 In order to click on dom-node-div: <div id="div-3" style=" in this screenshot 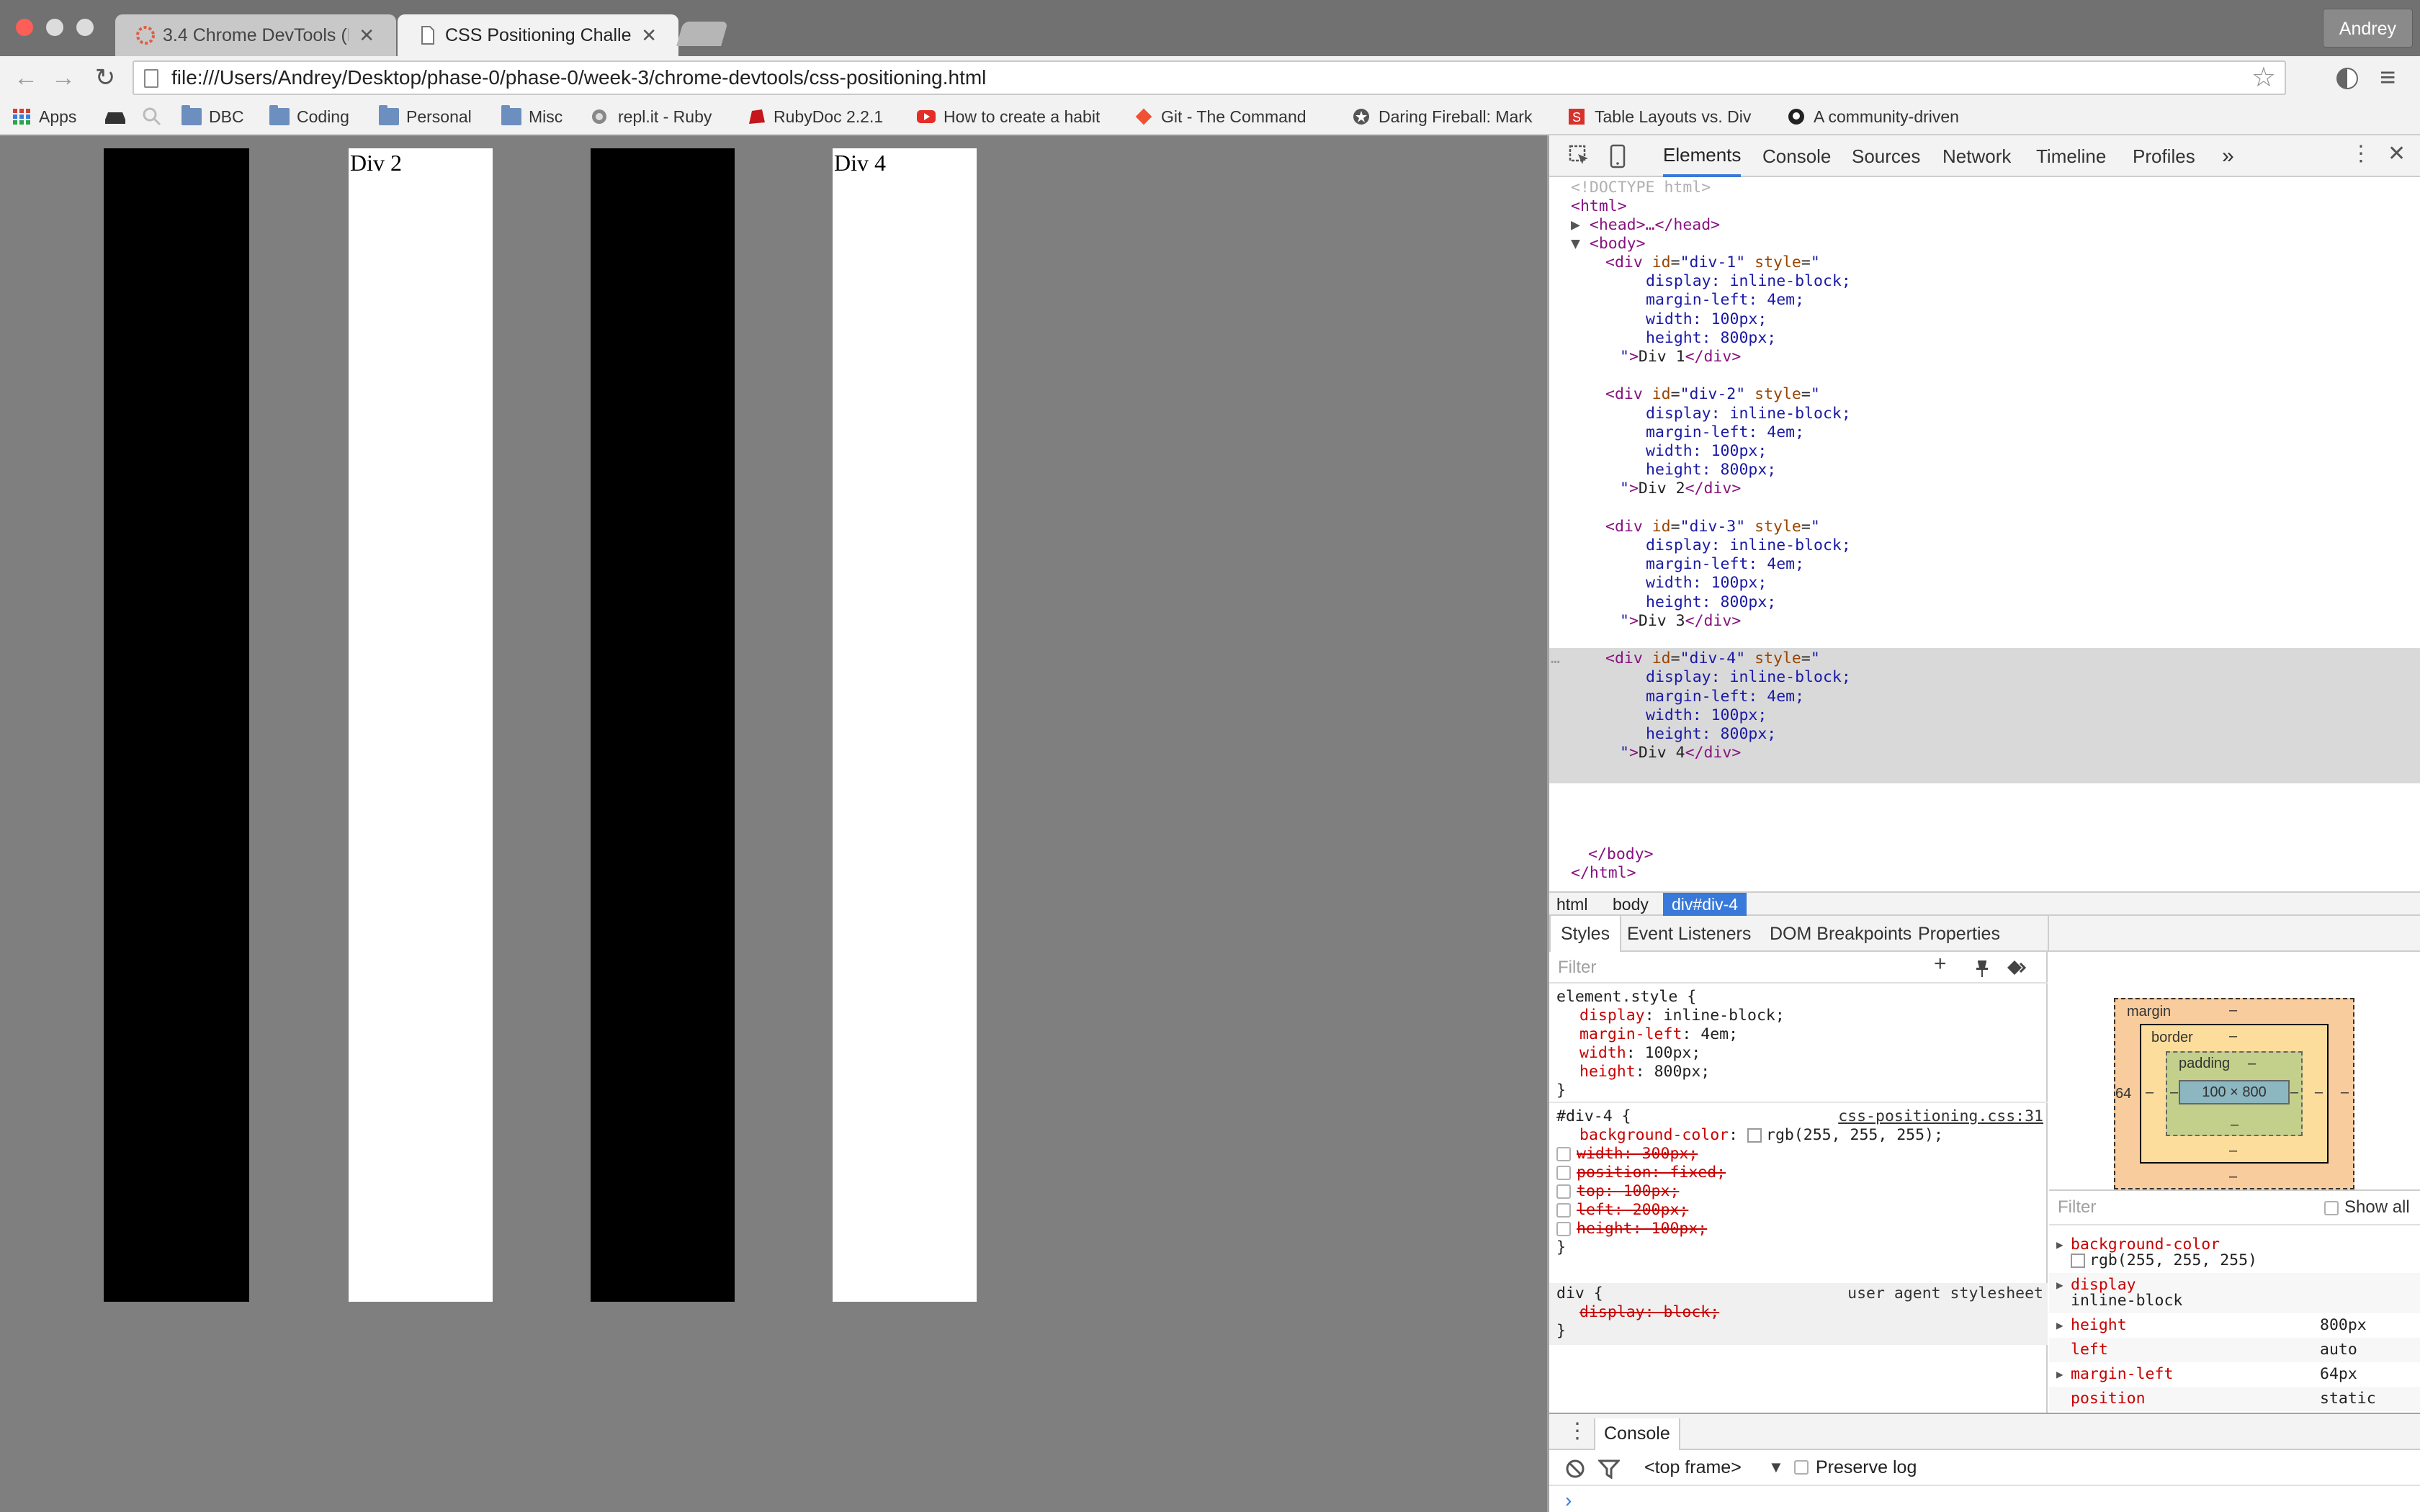, I will do `click(1984, 527)`.